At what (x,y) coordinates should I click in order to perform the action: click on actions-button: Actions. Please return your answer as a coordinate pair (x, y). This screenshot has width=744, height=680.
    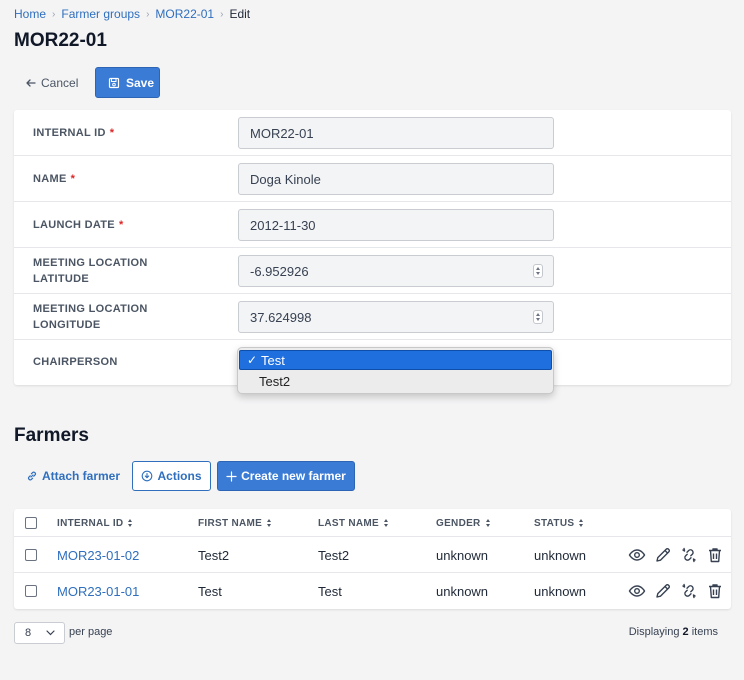
    Looking at the image, I should click on (171, 476).